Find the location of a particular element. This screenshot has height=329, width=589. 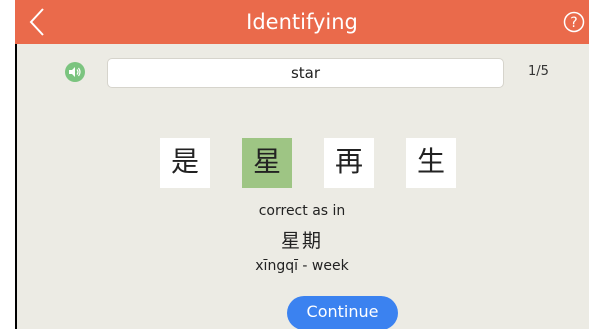

progress-counter: 1/5 is located at coordinates (538, 71).